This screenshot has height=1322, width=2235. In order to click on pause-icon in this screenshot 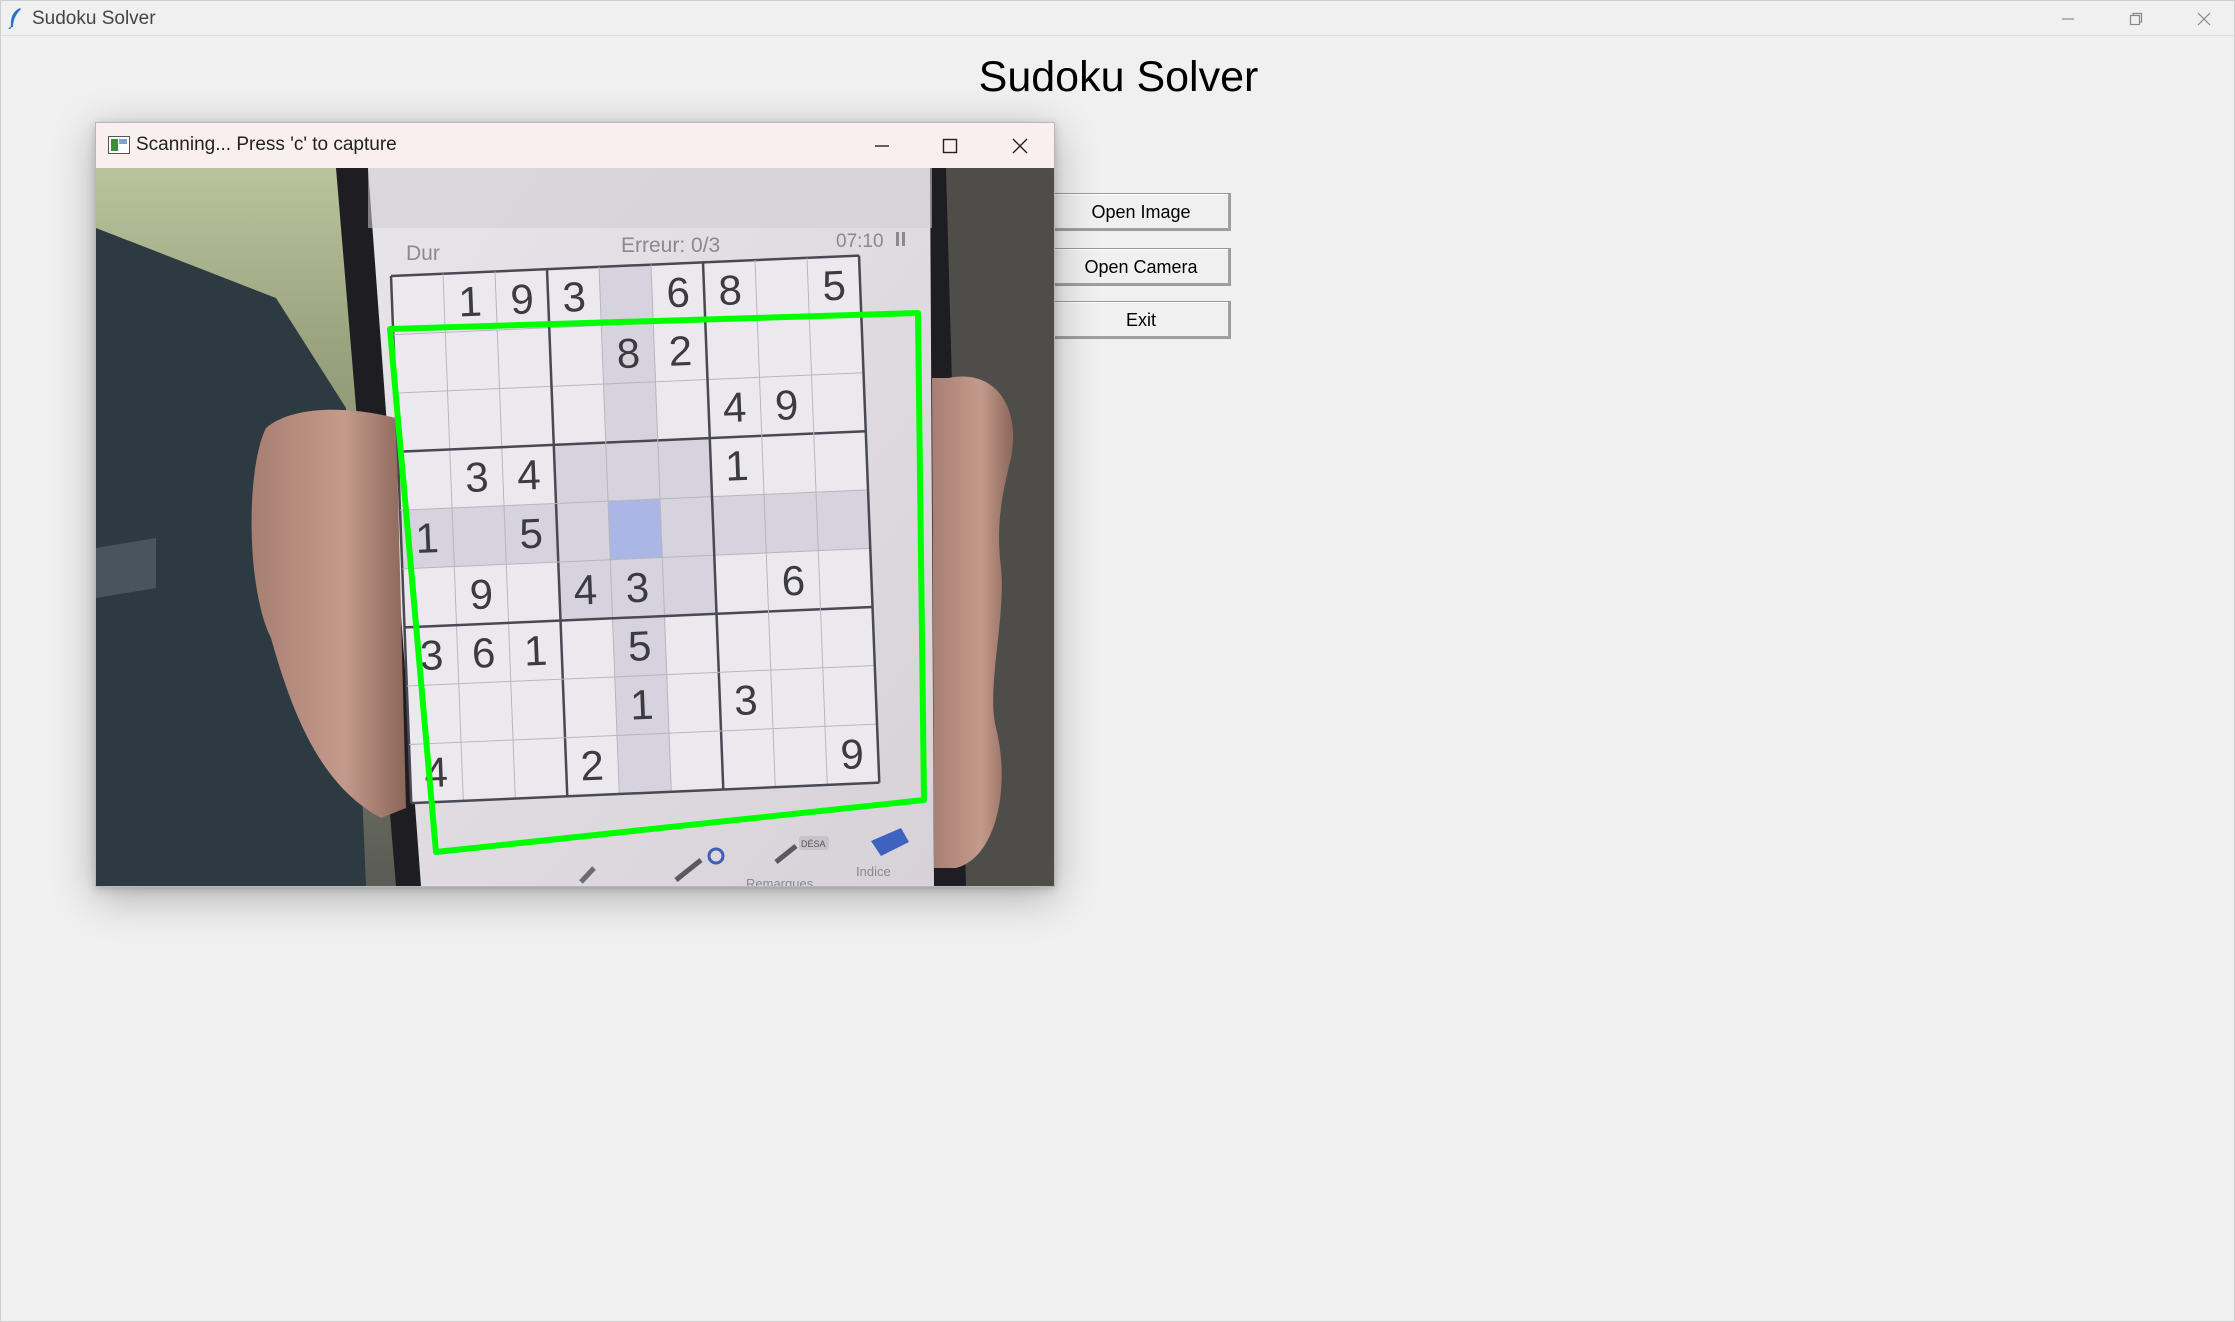, I will do `click(897, 239)`.